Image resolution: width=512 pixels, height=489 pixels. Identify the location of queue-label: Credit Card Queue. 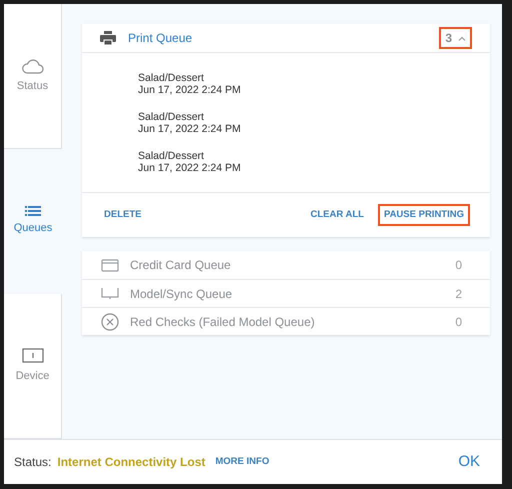
(180, 265).